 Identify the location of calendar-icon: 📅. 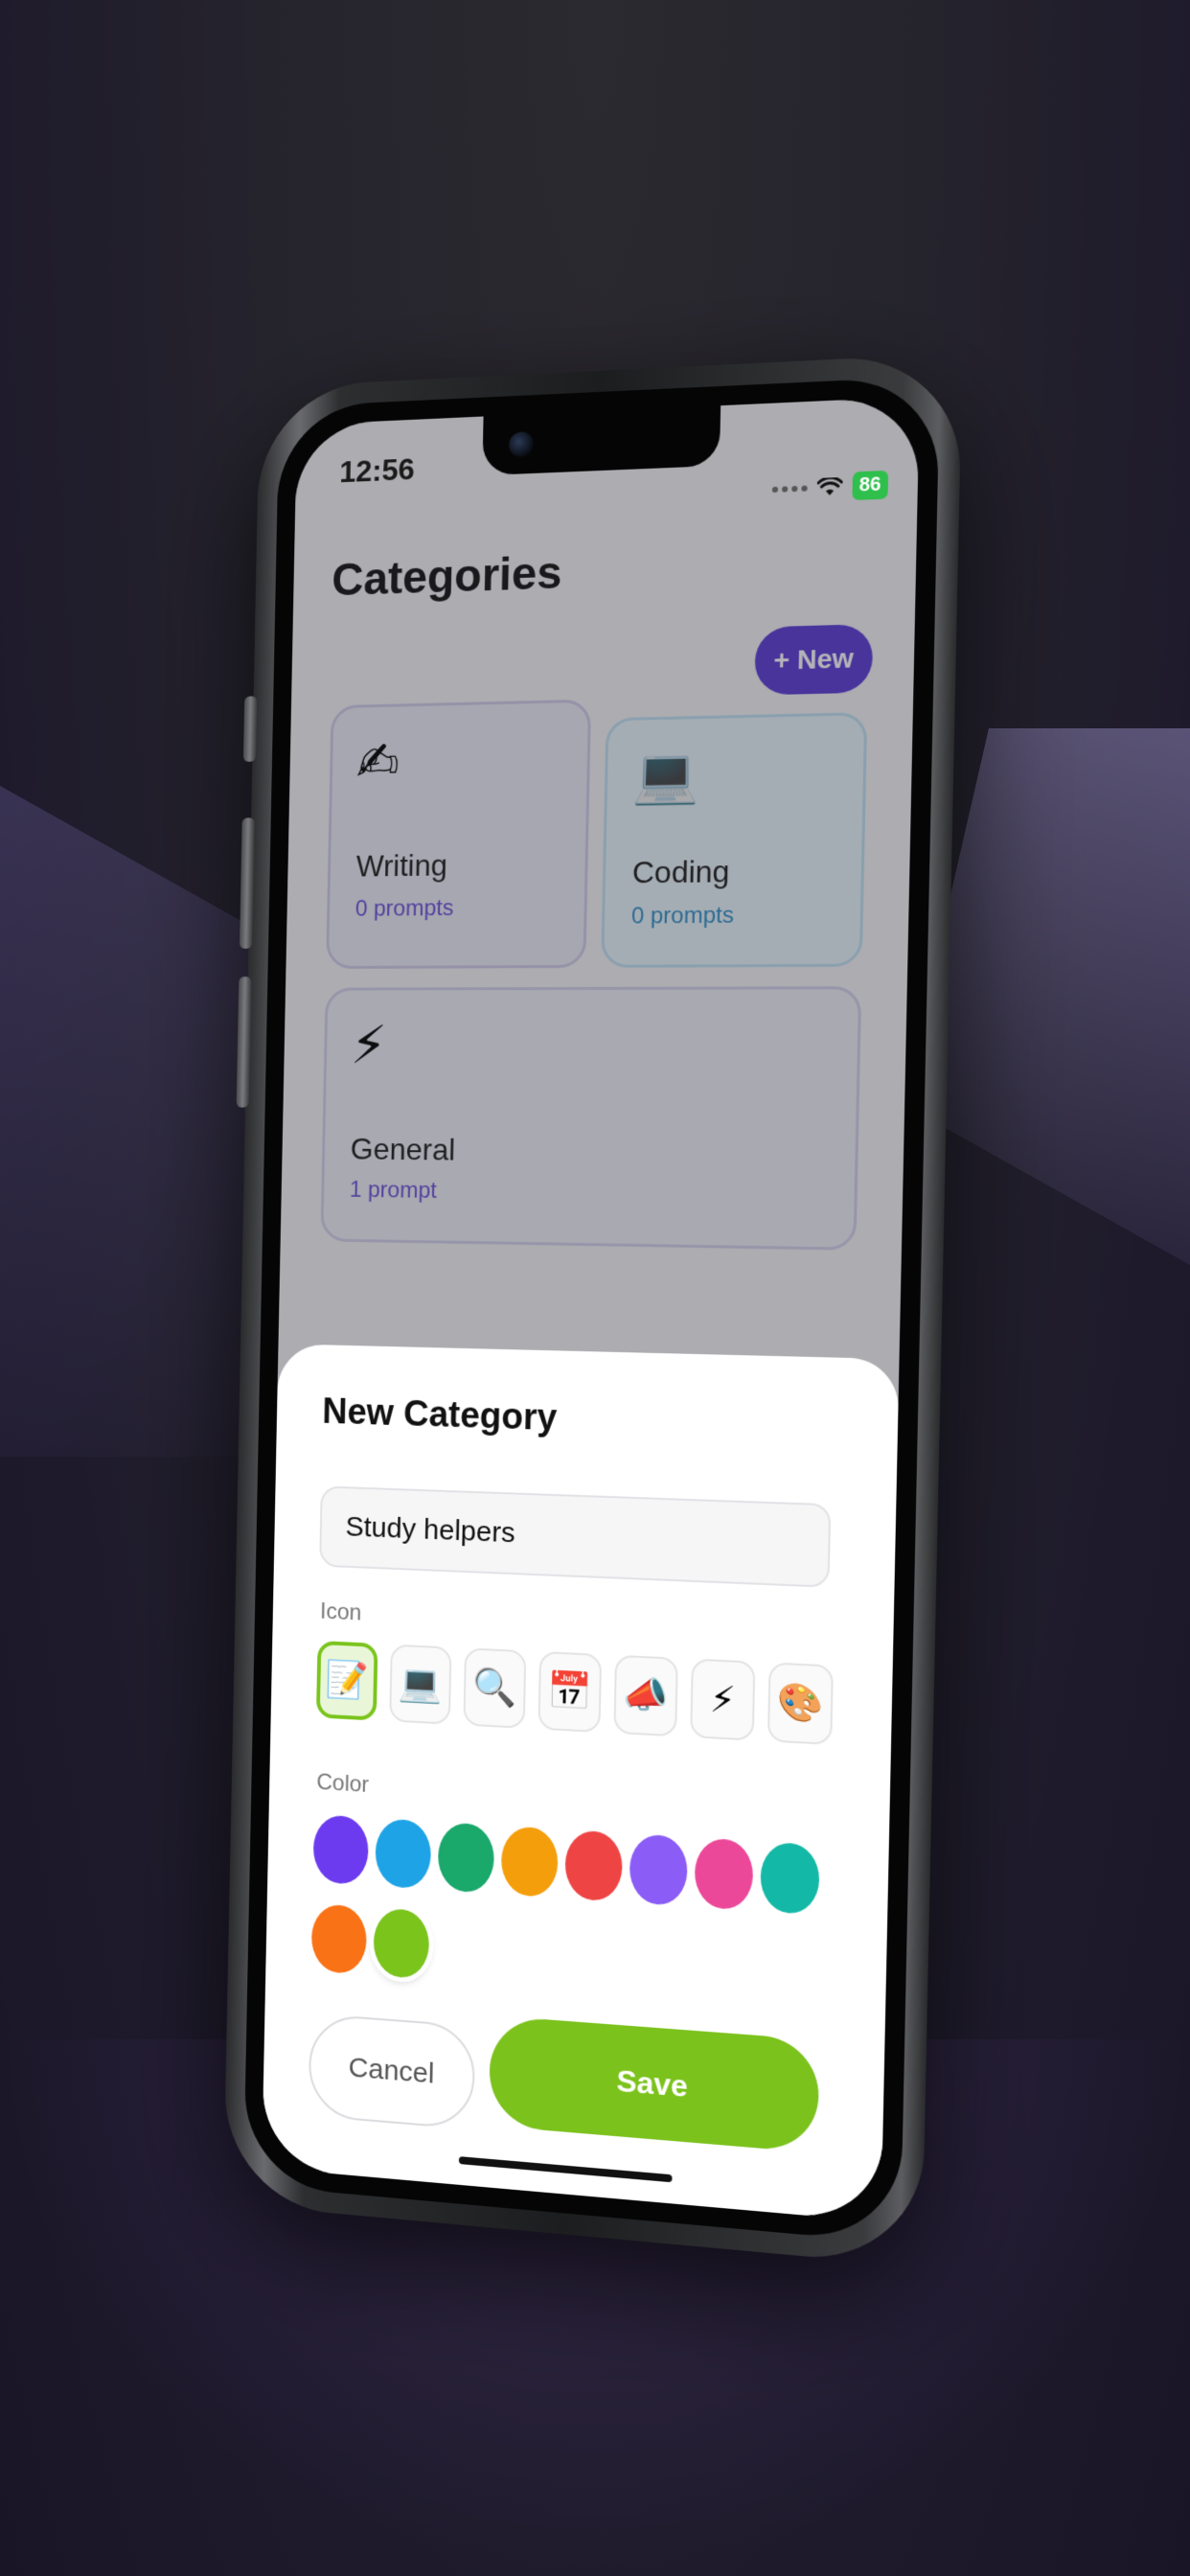
(570, 1692).